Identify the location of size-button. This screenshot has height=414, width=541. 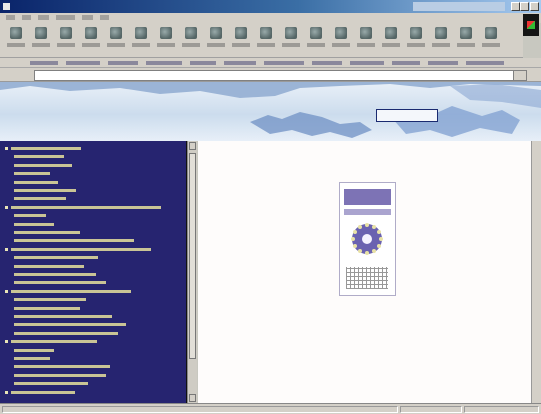
(466, 40).